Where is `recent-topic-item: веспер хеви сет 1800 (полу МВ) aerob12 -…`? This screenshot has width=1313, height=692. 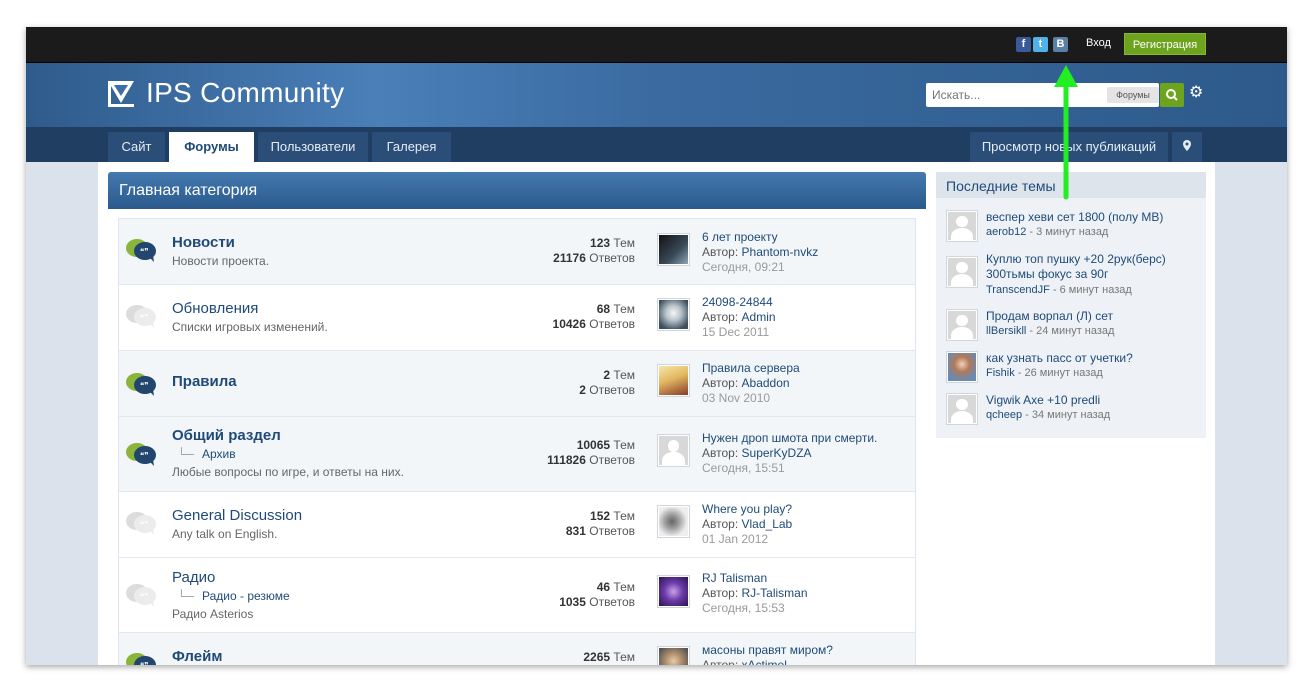
recent-topic-item: веспер хеви сет 1800 (полу МВ) aerob12 -… is located at coordinates (1073, 227).